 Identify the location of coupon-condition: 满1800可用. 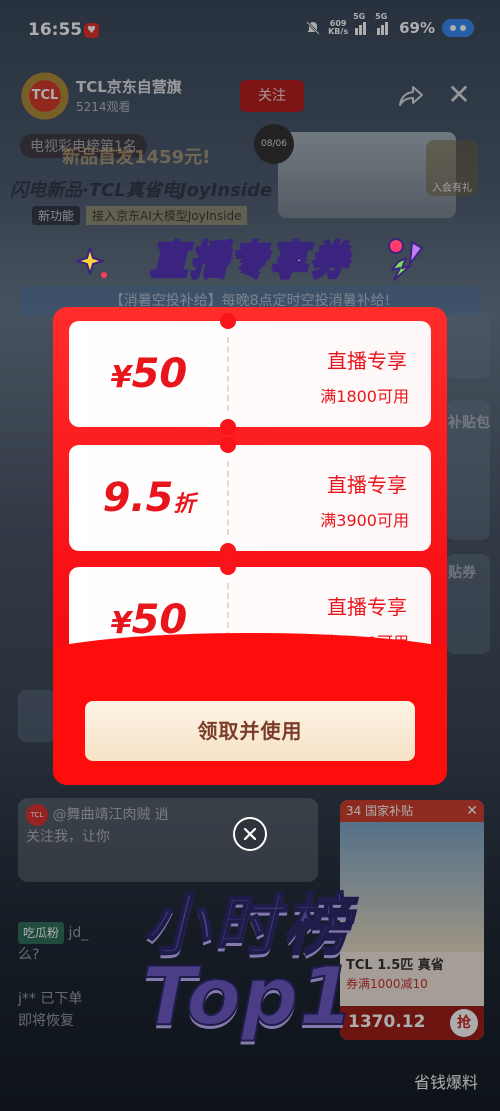
(364, 396).